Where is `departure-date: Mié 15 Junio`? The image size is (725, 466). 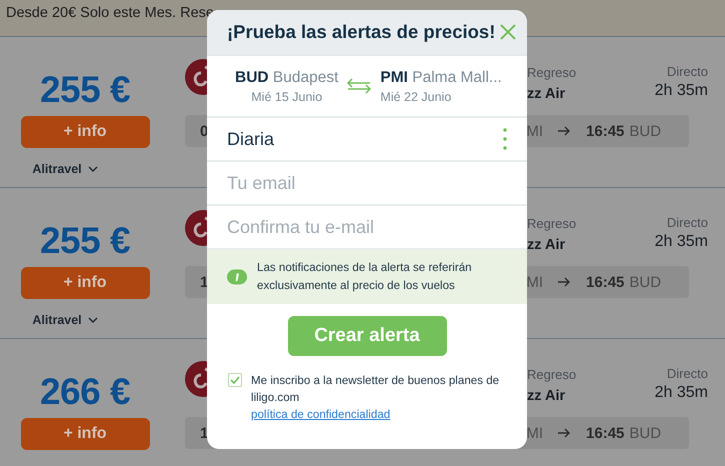 departure-date: Mié 15 Junio is located at coordinates (286, 97).